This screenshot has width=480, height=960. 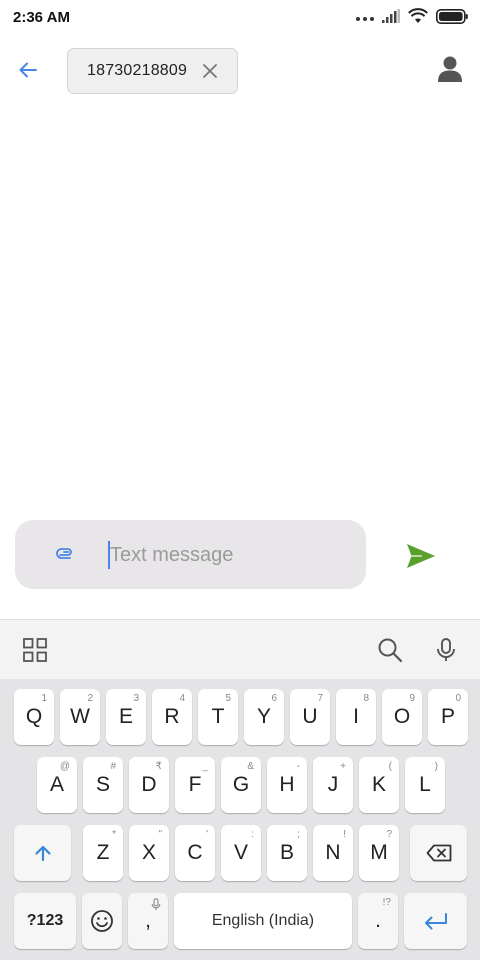 I want to click on recipient-number: 18730218809, so click(x=137, y=70).